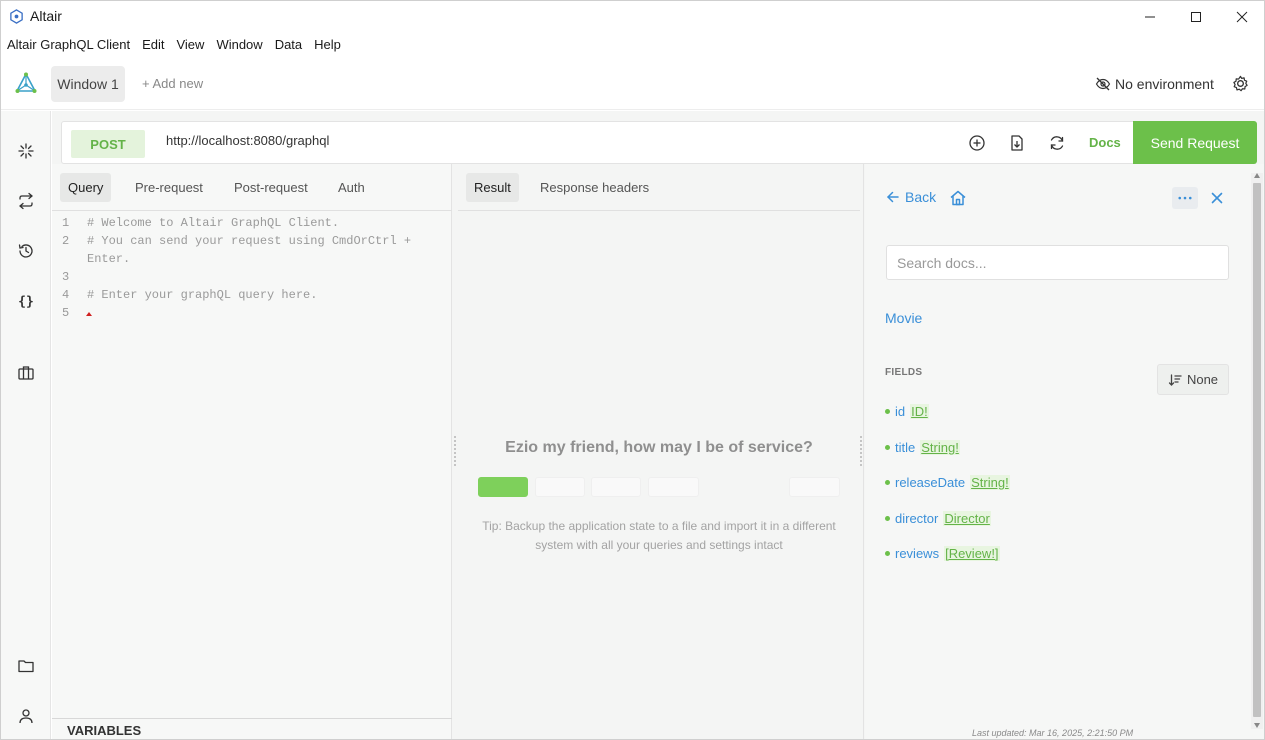 This screenshot has height=740, width=1265. I want to click on history-icon, so click(26, 251).